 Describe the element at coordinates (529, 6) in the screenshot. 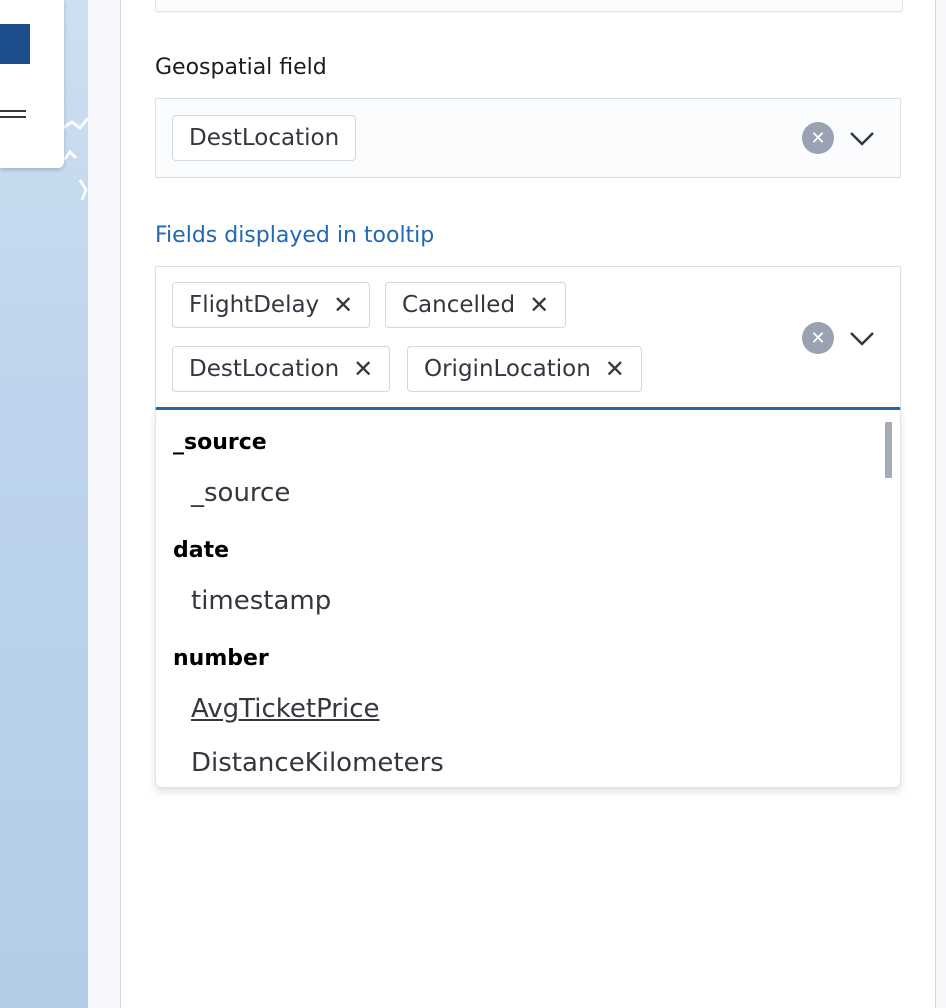

I see `previous-field` at that location.